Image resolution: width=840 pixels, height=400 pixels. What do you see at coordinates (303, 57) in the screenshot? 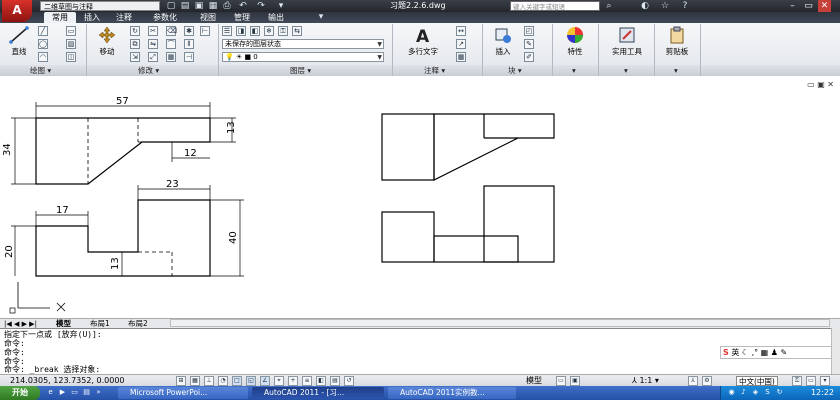
I see `layer-select: 💡 ☀ ■ 0 ▼` at bounding box center [303, 57].